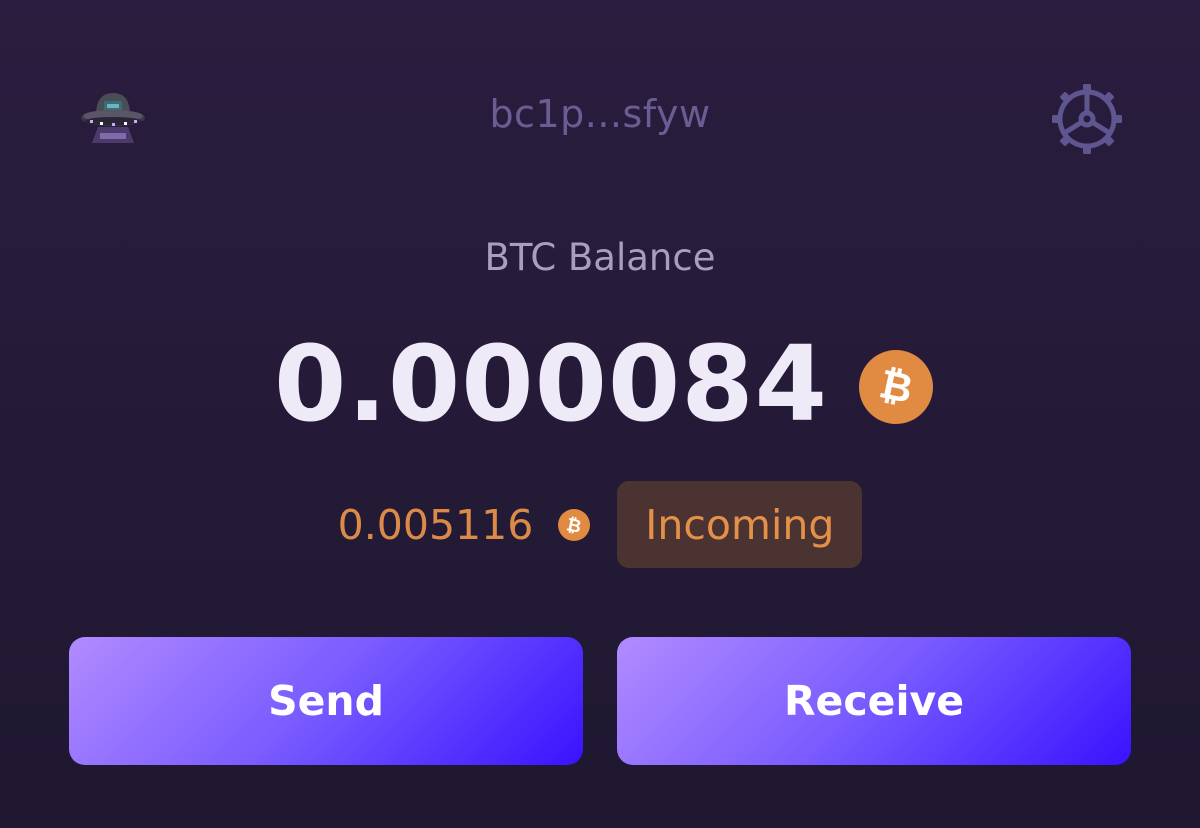  What do you see at coordinates (1087, 119) in the screenshot?
I see `gear-icon` at bounding box center [1087, 119].